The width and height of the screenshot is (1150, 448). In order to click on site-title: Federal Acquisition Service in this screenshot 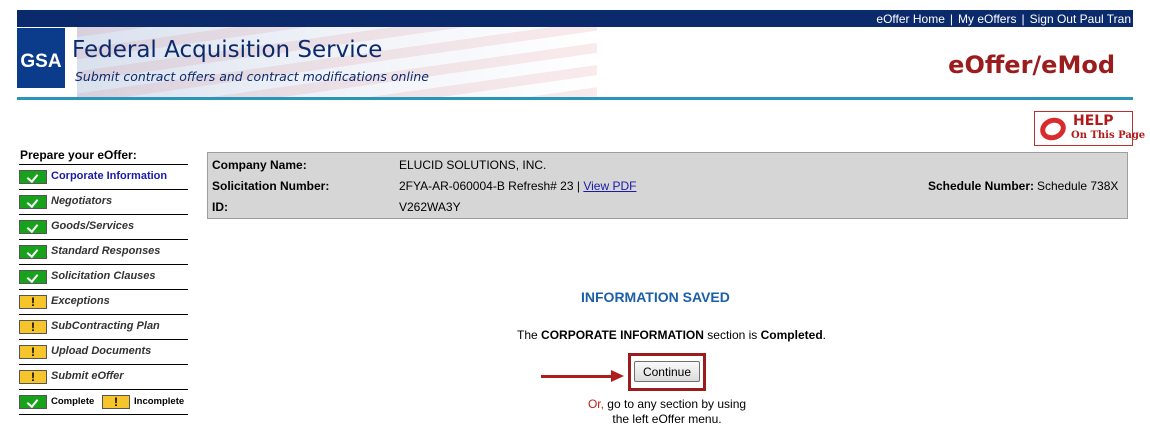, I will do `click(227, 50)`.